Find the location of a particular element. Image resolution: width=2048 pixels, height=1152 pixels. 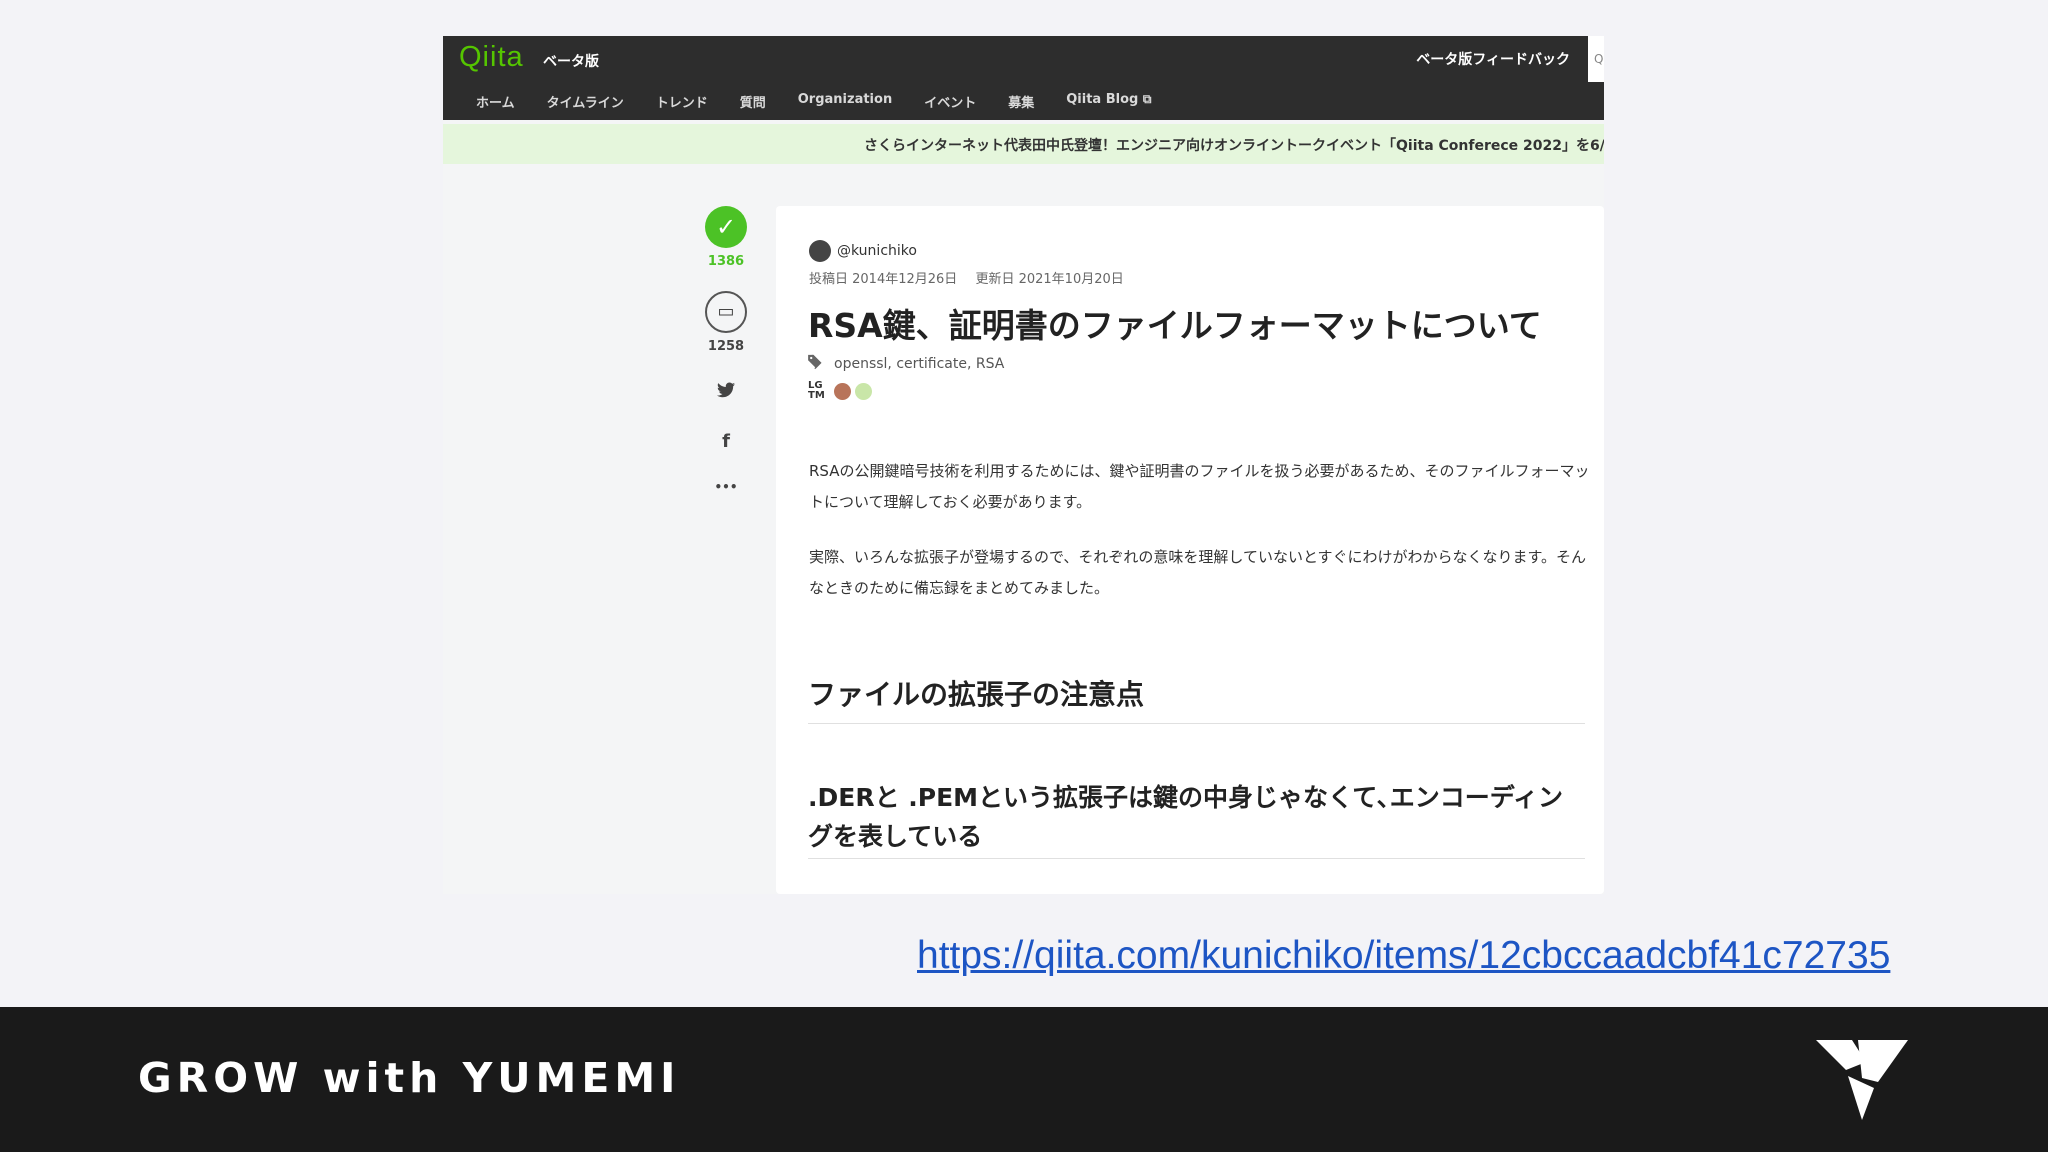

nav-qiita-blog: Qiita Blog ⧉ is located at coordinates (1108, 101).